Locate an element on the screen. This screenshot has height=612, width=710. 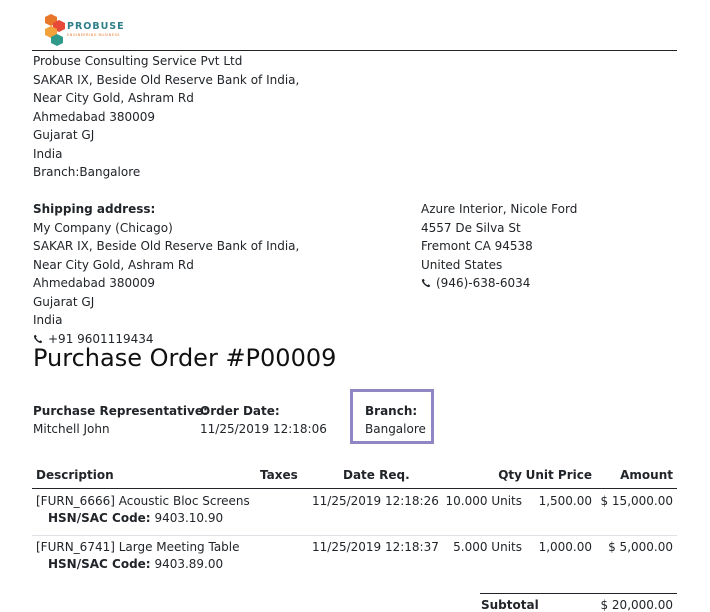
row-date-req: 11/25/2019 12:18:37 is located at coordinates (375, 547).